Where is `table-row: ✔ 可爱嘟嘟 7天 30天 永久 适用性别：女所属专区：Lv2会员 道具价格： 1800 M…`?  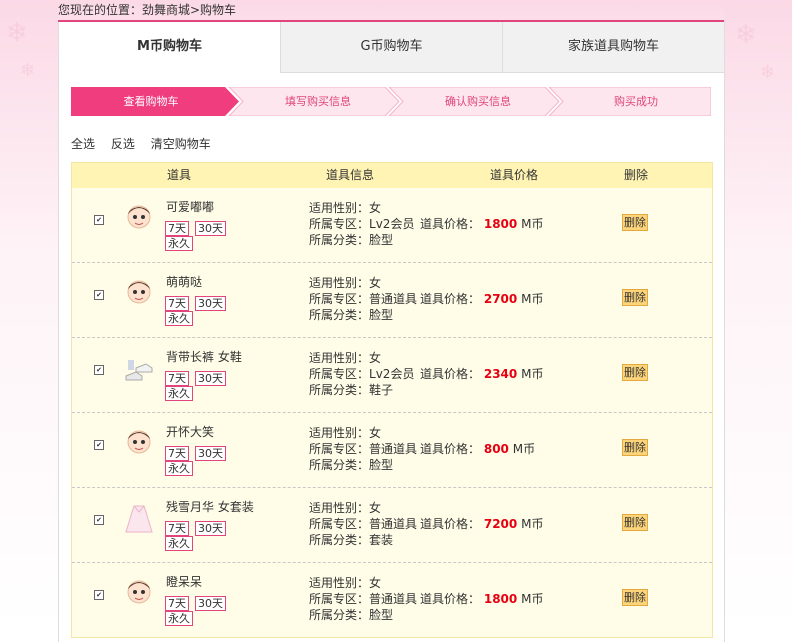 table-row: ✔ 可爱嘟嘟 7天 30天 永久 适用性别：女所属专区：Lv2会员 道具价格： 1800 M… is located at coordinates (392, 225).